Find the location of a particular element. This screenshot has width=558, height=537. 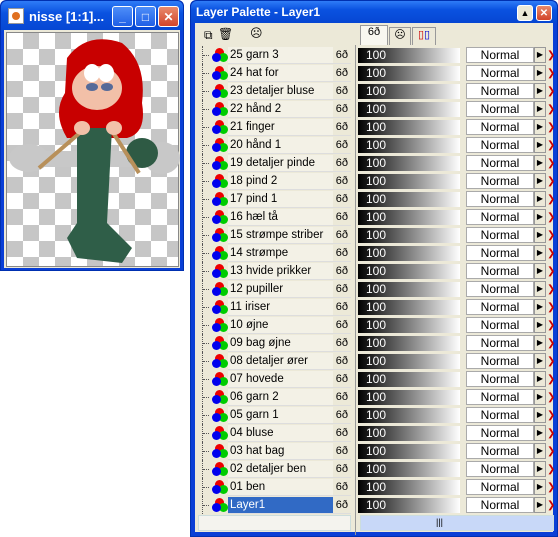

layer-name: 04 bluse 6ð is located at coordinates (289, 433).